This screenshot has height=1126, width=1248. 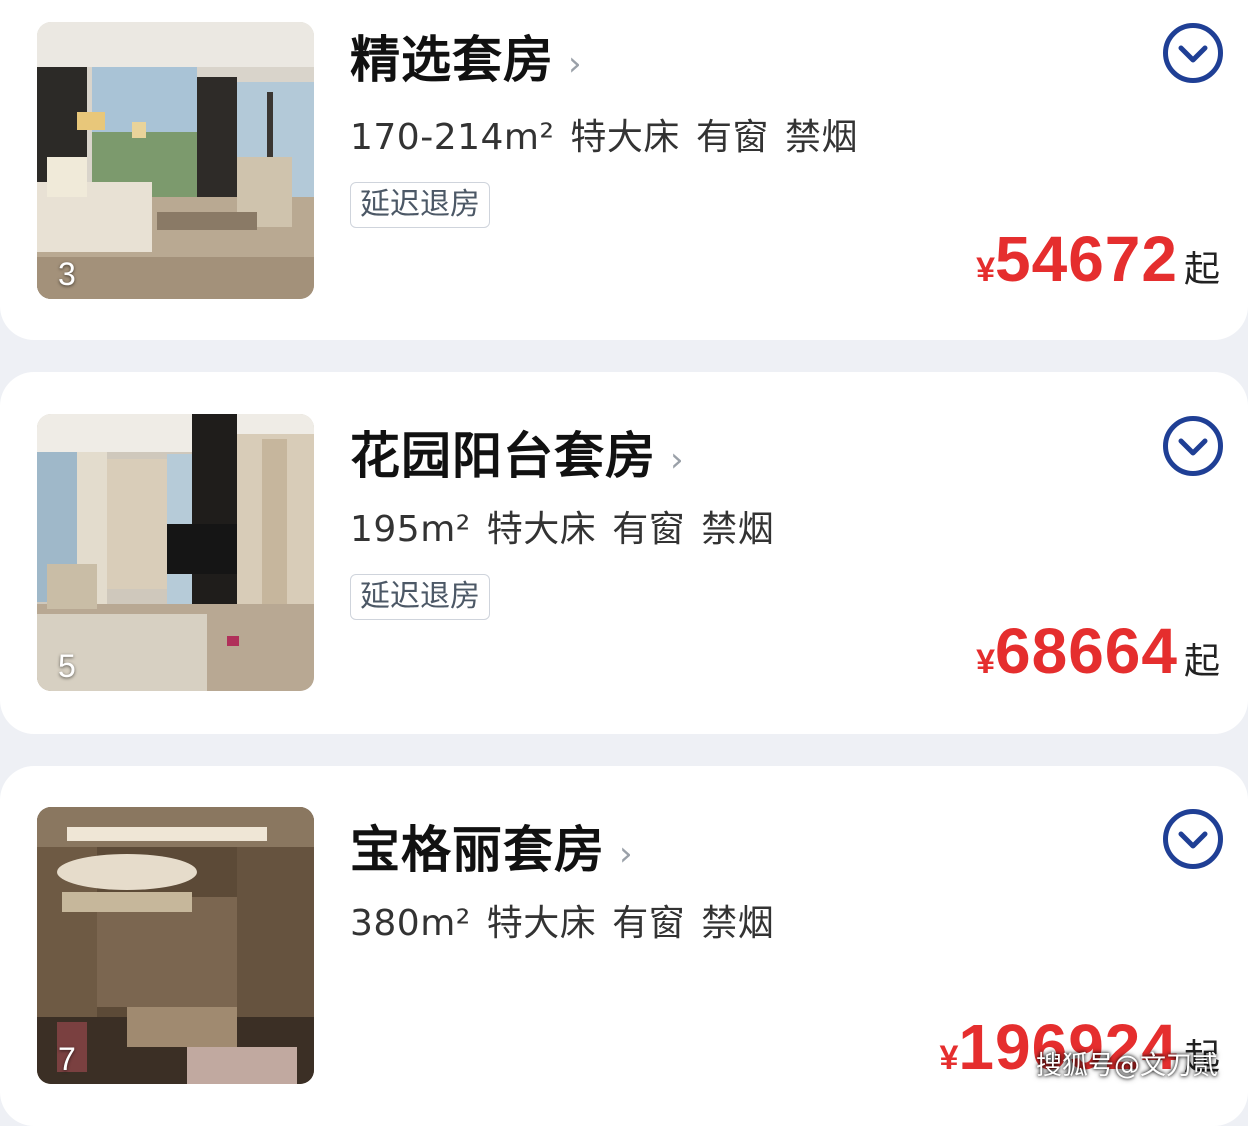 I want to click on room-photo: 7, so click(x=175, y=945).